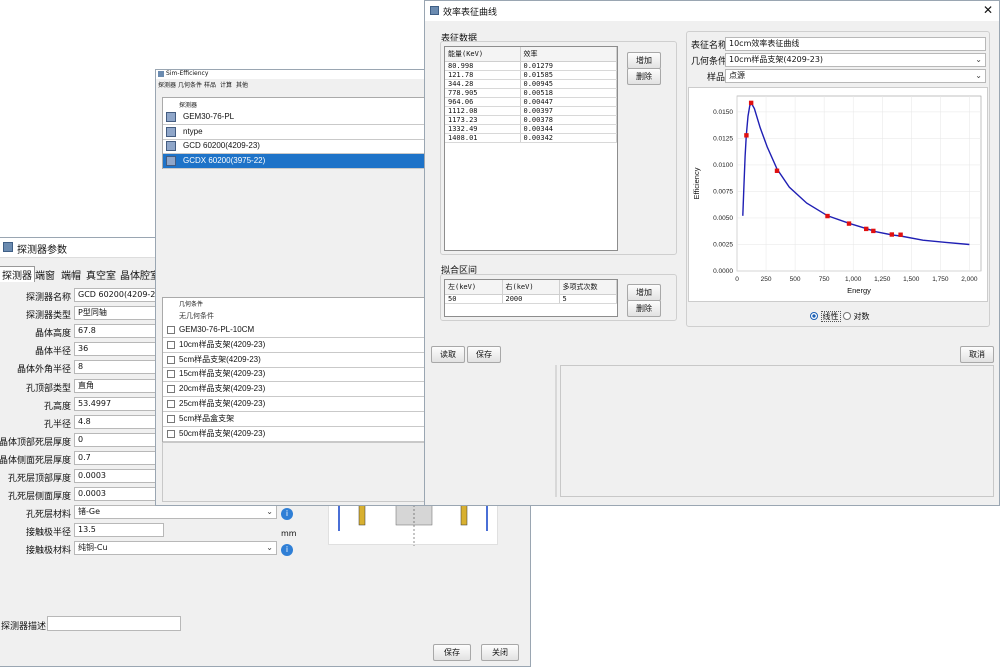 This screenshot has height=667, width=1000. I want to click on energy-cell: 80.998, so click(483, 66).